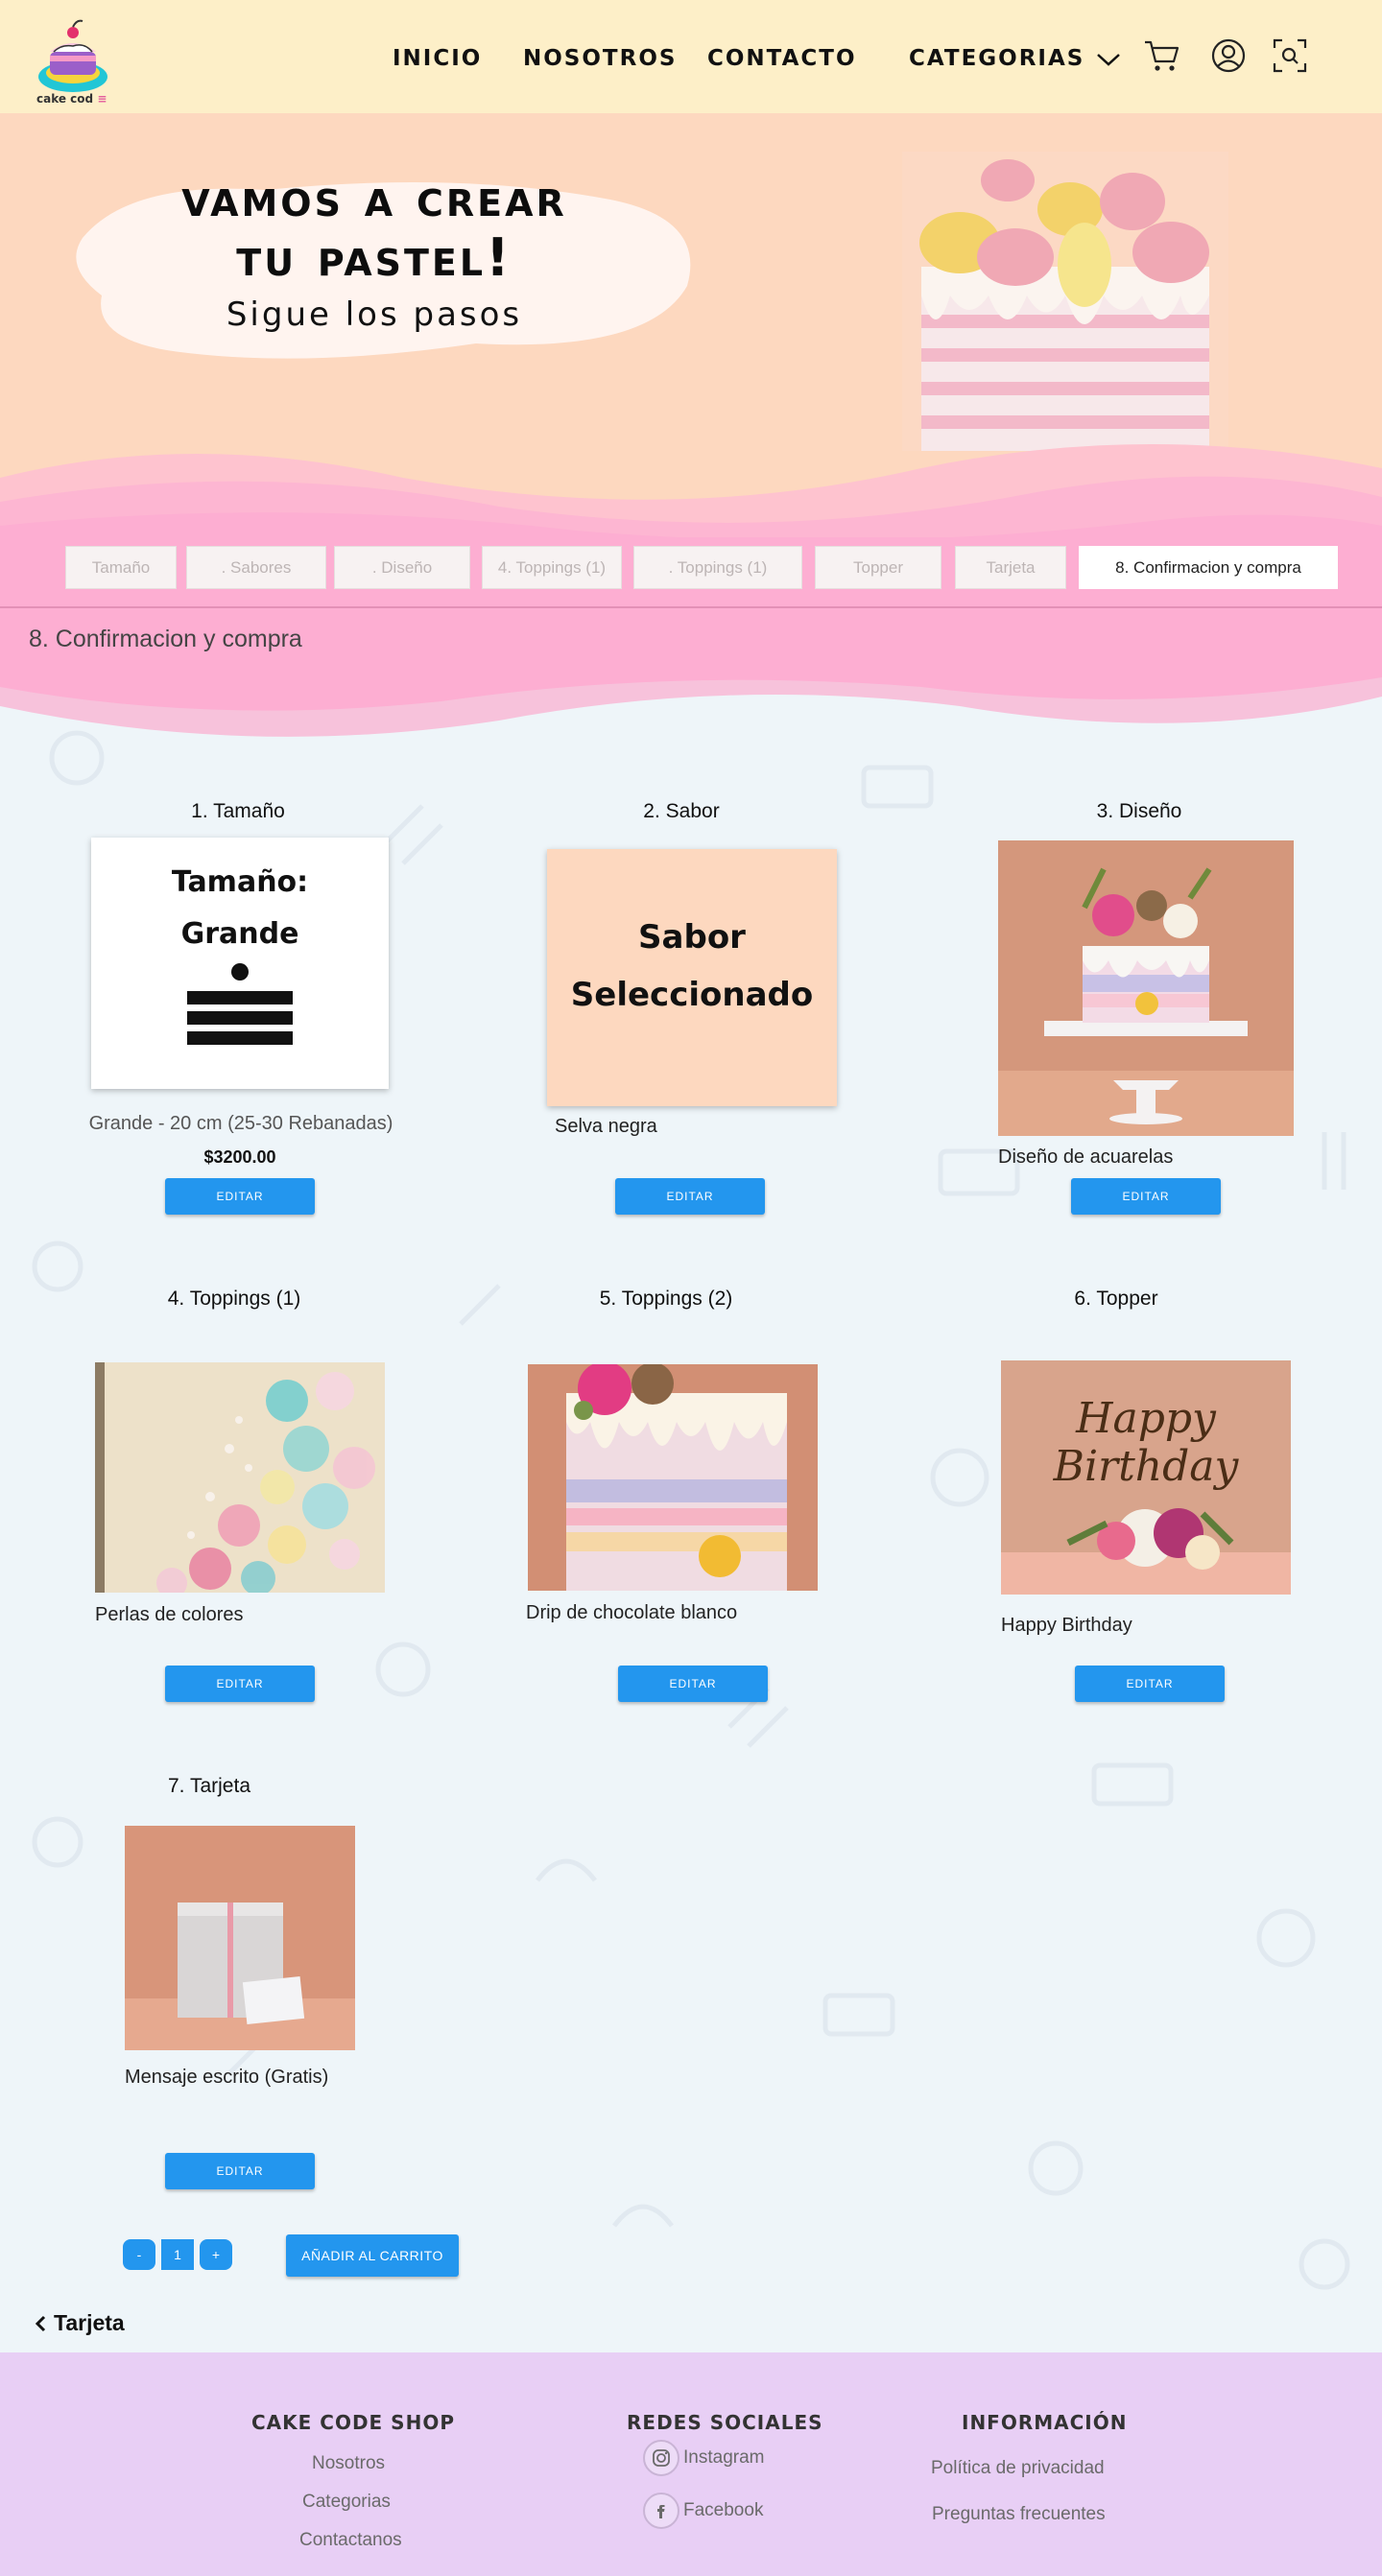 Image resolution: width=1382 pixels, height=2576 pixels. Describe the element at coordinates (1208, 568) in the screenshot. I see `tab-confirmacion: 8. Confirmacion y compra` at that location.